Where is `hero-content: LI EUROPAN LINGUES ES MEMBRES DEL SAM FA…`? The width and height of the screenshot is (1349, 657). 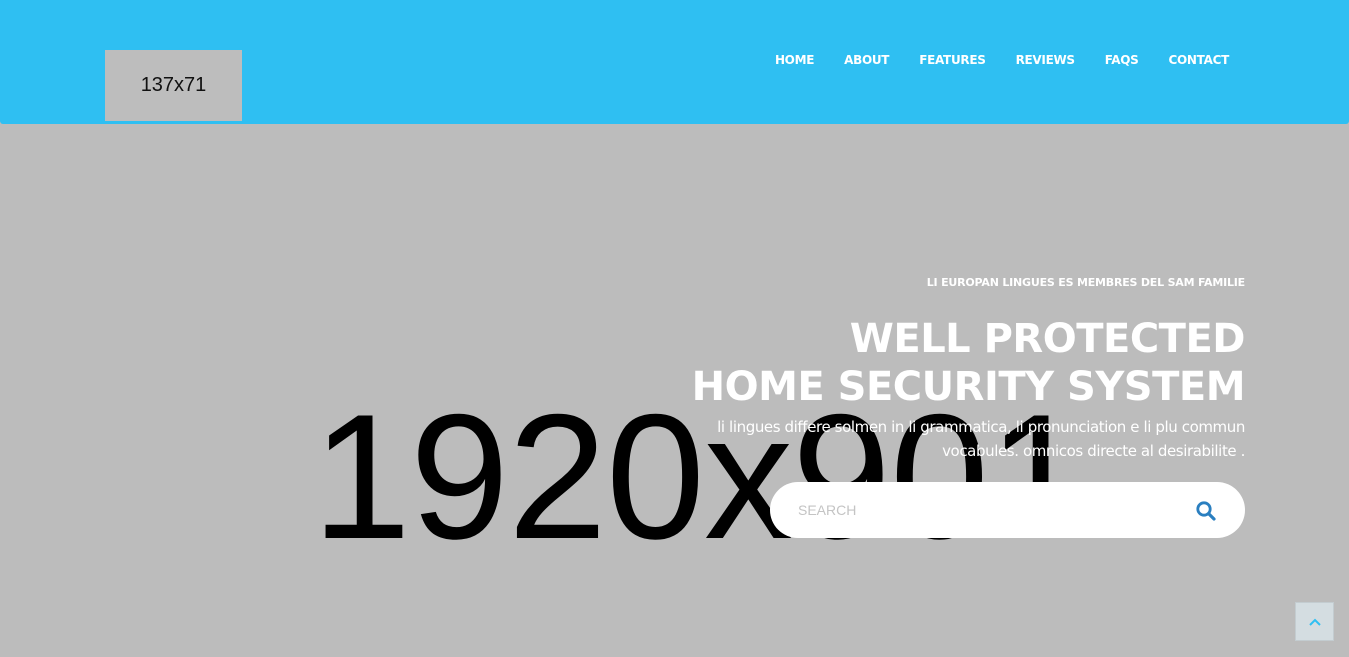
hero-content: LI EUROPAN LINGUES ES MEMBRES DEL SAM FA… is located at coordinates (935, 369).